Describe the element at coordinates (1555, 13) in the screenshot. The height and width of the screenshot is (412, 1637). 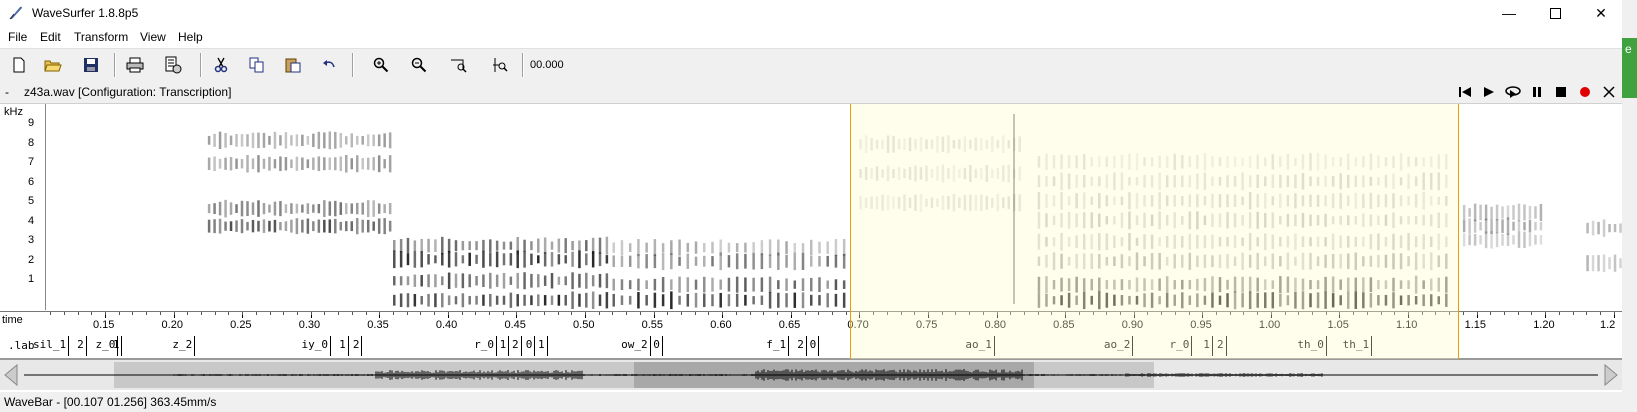
I see `maximize-button` at that location.